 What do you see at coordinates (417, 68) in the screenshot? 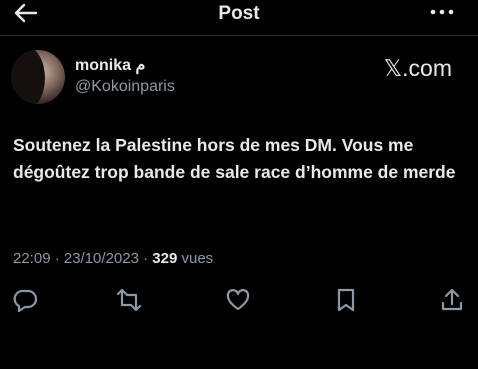
I see `x-watermark: 𝕏.com` at bounding box center [417, 68].